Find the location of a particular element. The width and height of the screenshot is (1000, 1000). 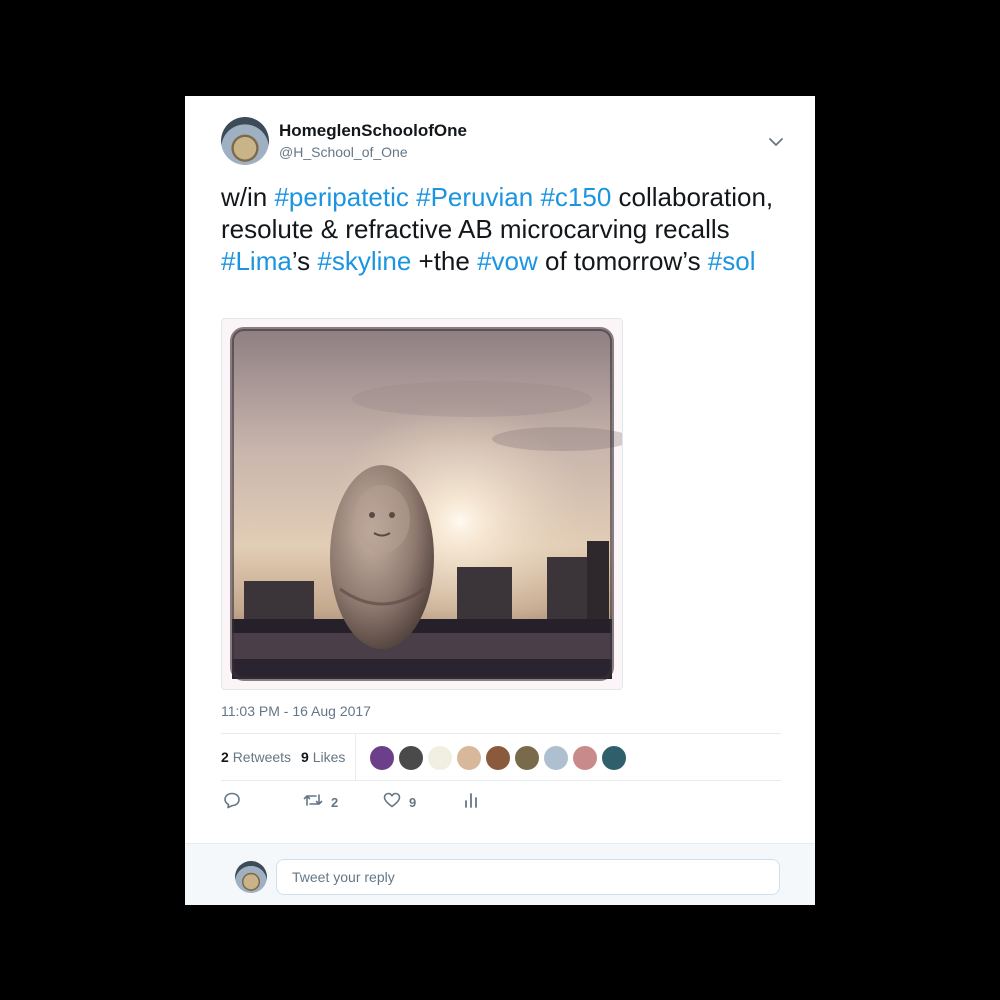

reply-bar is located at coordinates (500, 874).